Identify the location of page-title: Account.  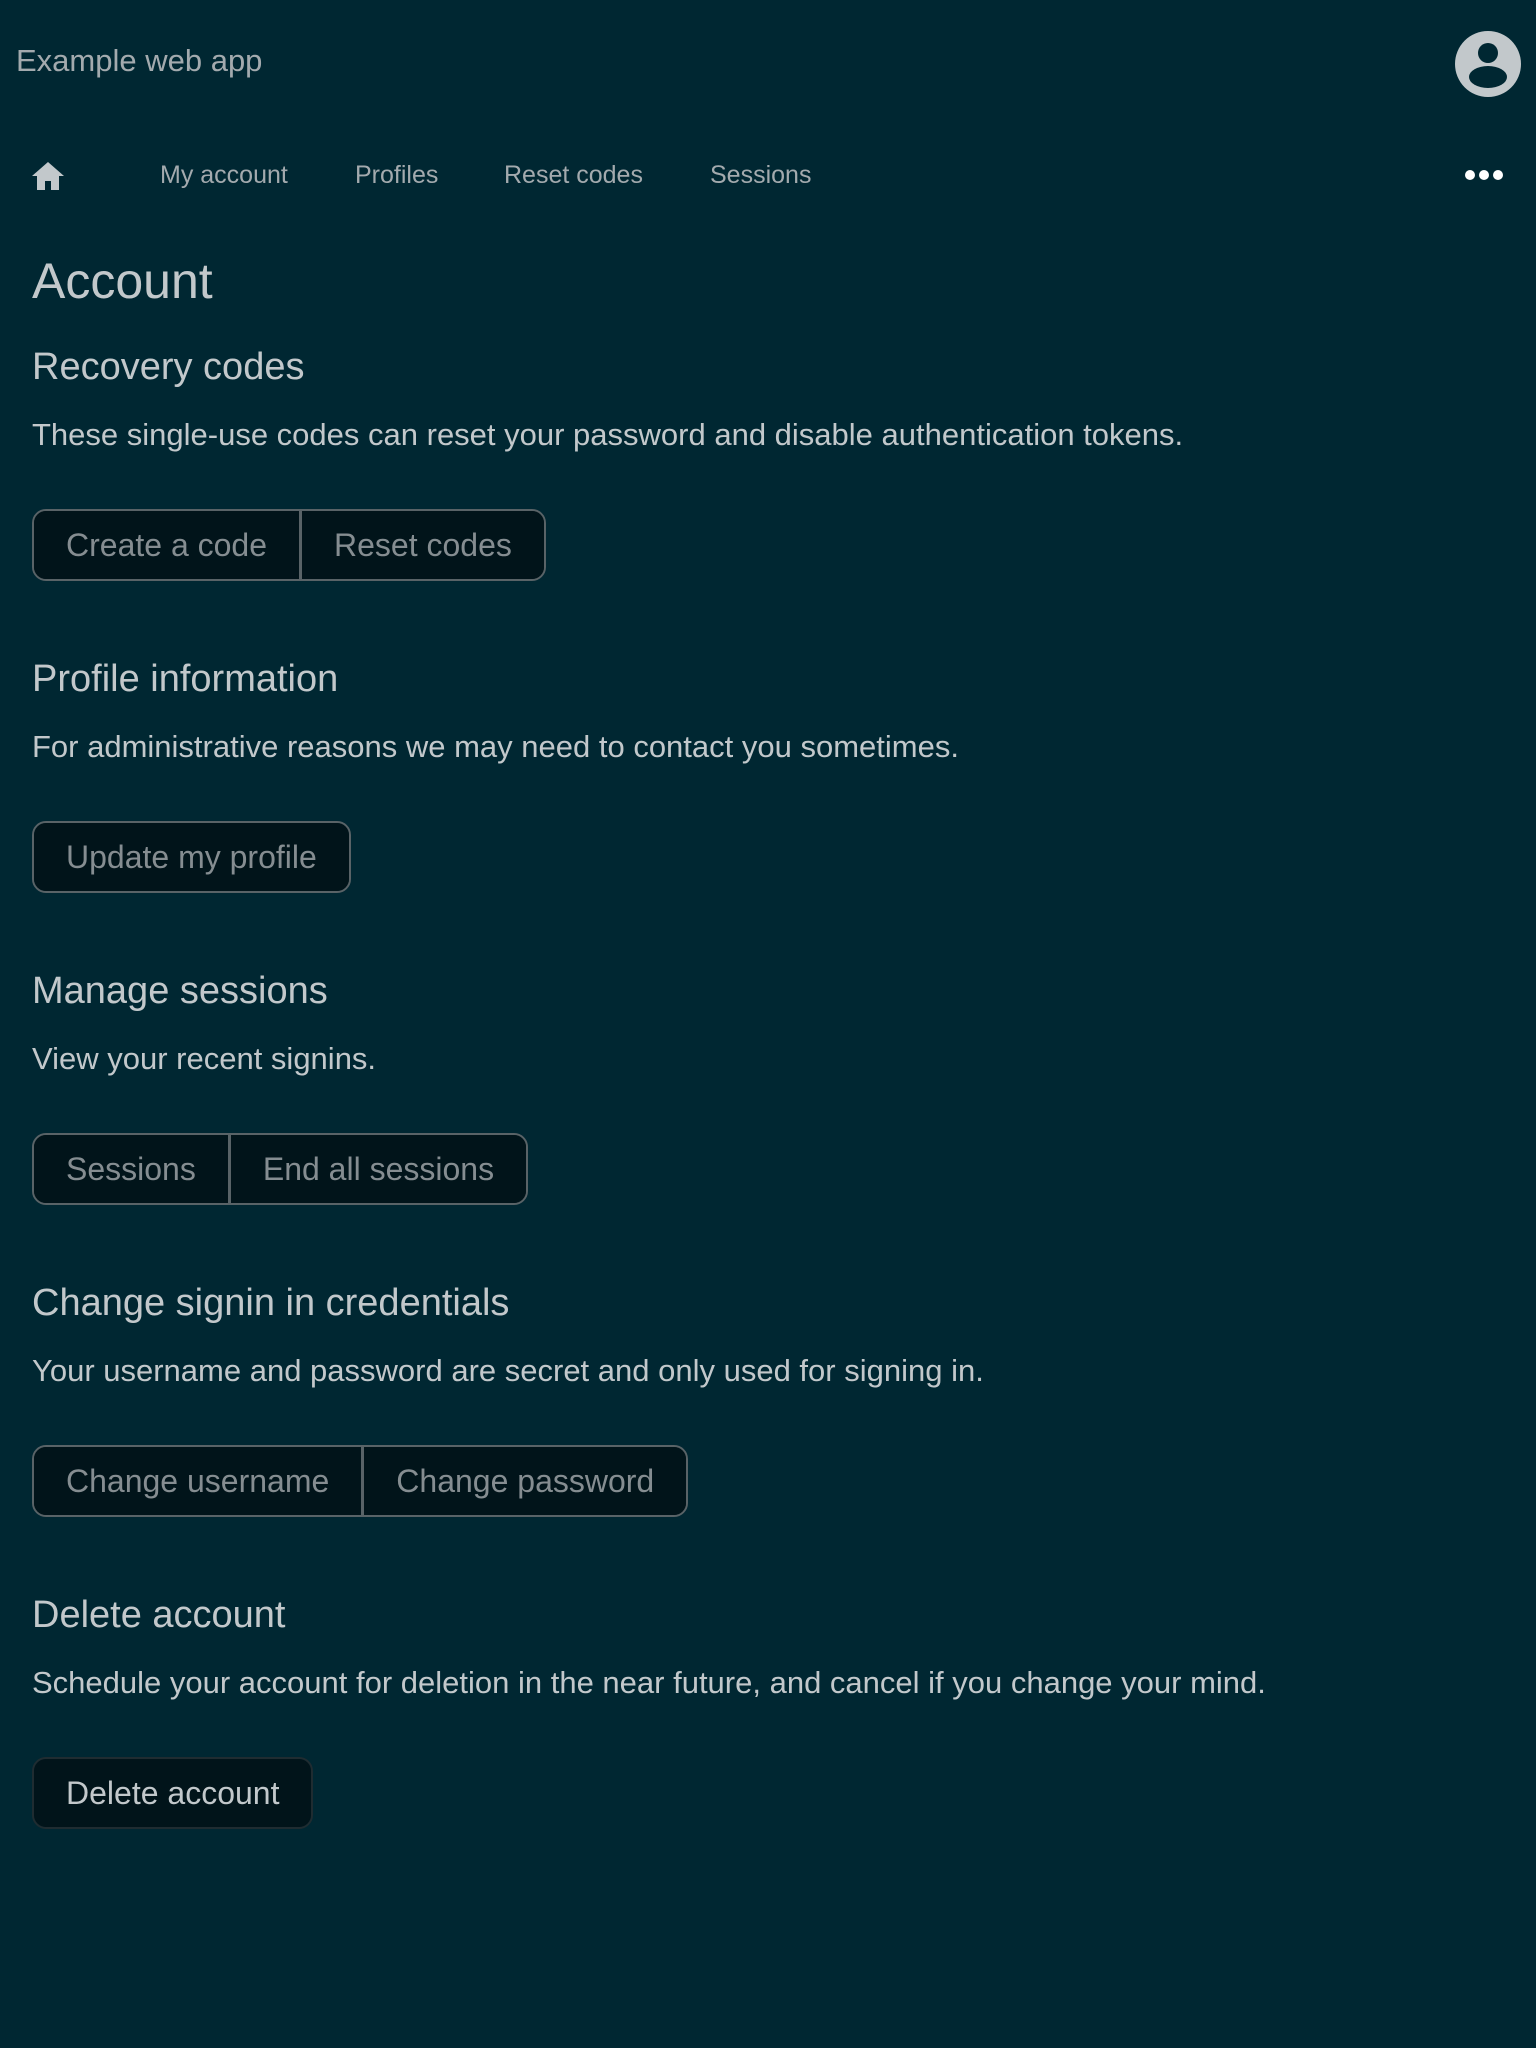
(122, 281).